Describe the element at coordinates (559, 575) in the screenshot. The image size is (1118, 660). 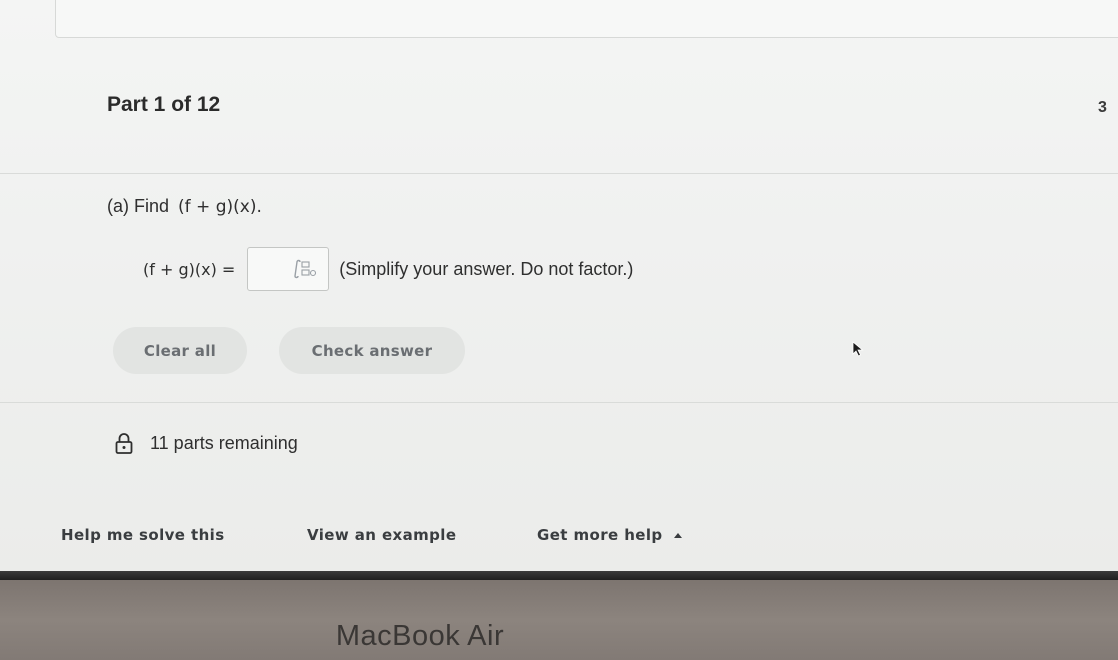
I see `screen-bezel-edge` at that location.